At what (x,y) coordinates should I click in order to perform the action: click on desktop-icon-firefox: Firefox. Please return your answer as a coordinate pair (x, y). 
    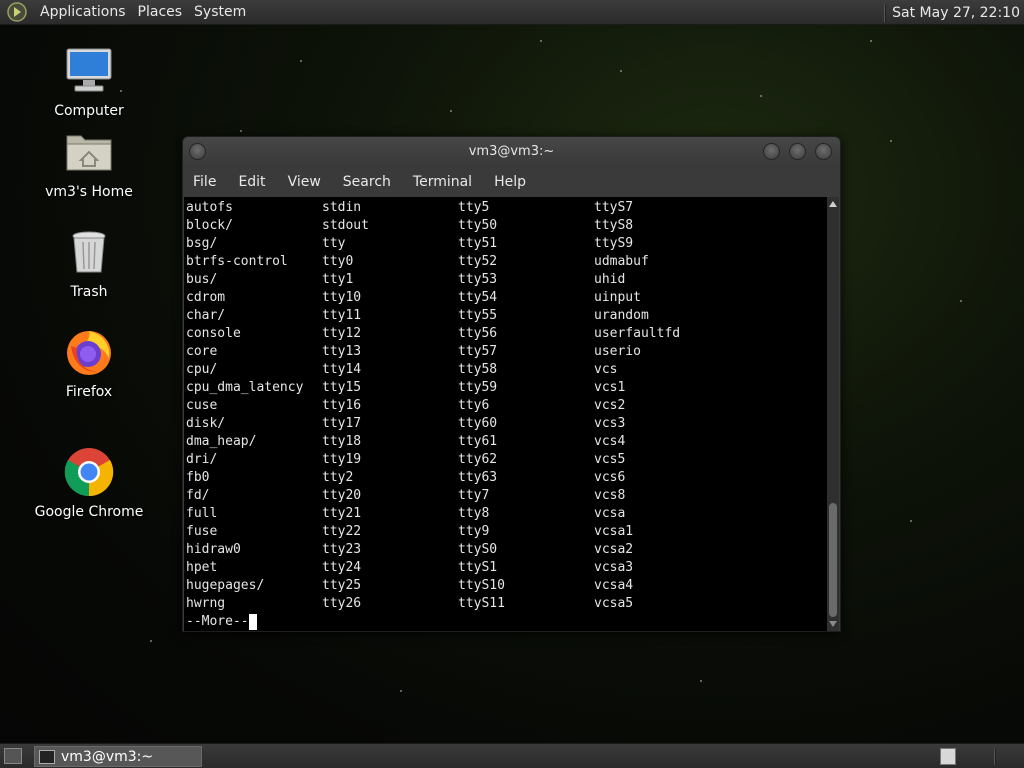
    Looking at the image, I should click on (89, 363).